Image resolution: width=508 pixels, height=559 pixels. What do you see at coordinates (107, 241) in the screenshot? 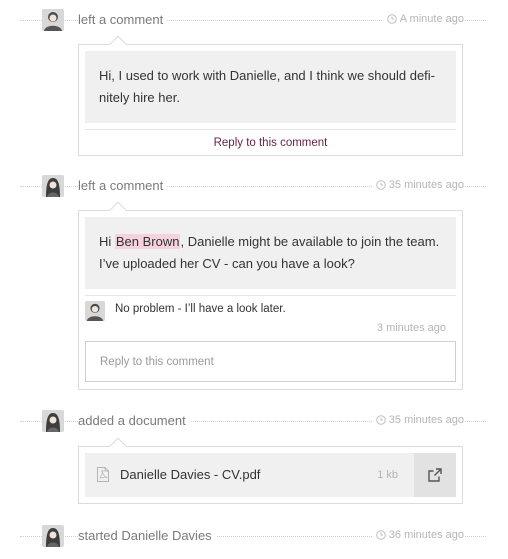
I see `comment-text-start: Hi` at bounding box center [107, 241].